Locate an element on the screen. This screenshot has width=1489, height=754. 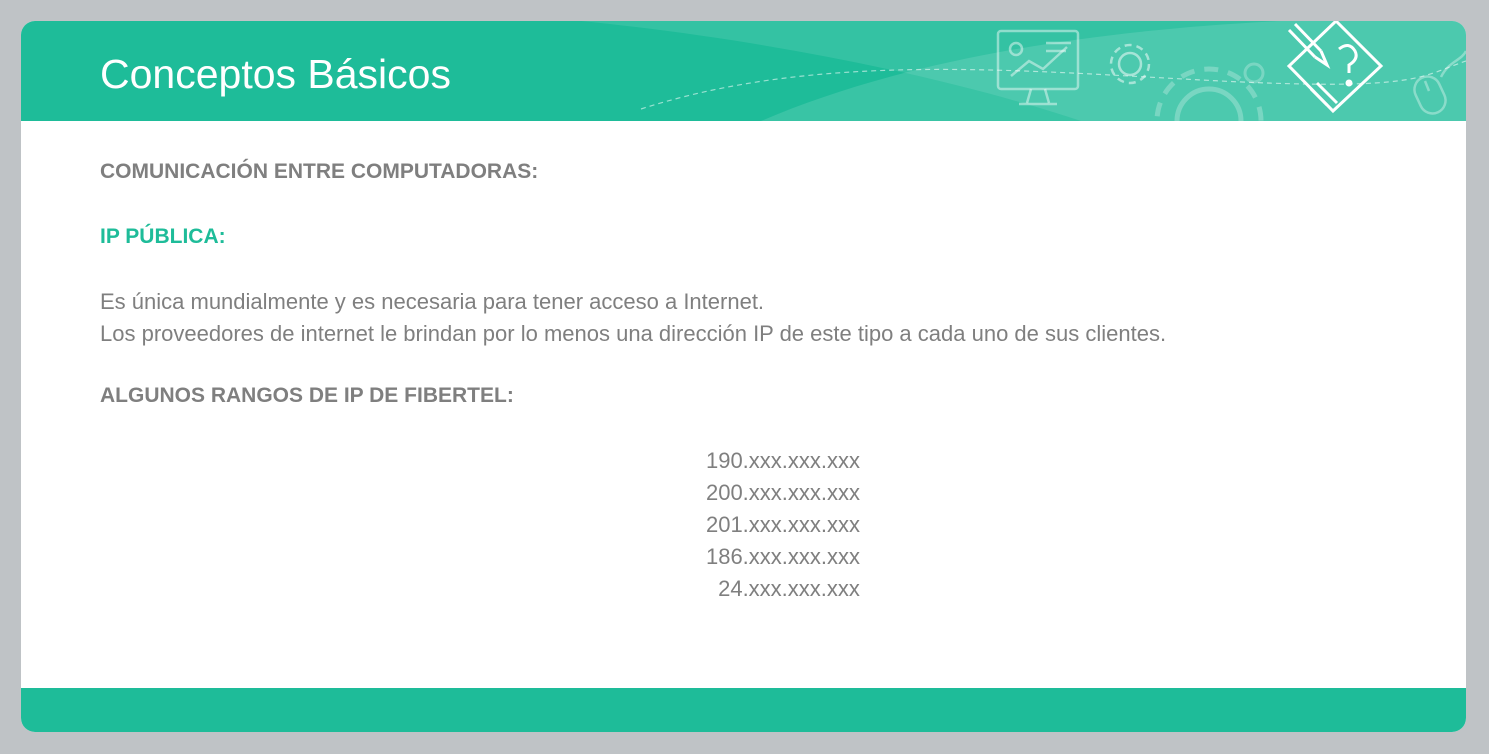
ip-range-item: 200.xxx.xxx.xxx is located at coordinates (783, 492).